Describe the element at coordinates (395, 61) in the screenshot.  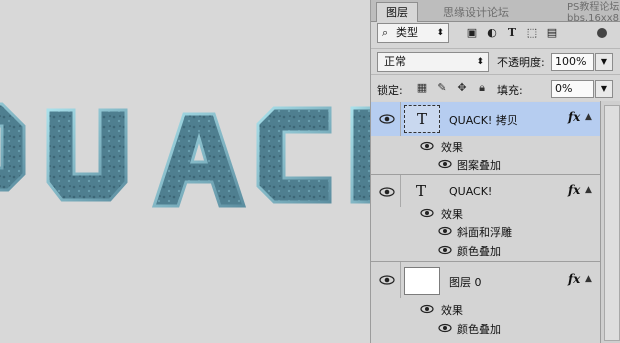
I see `blend-mode-value: 正常` at that location.